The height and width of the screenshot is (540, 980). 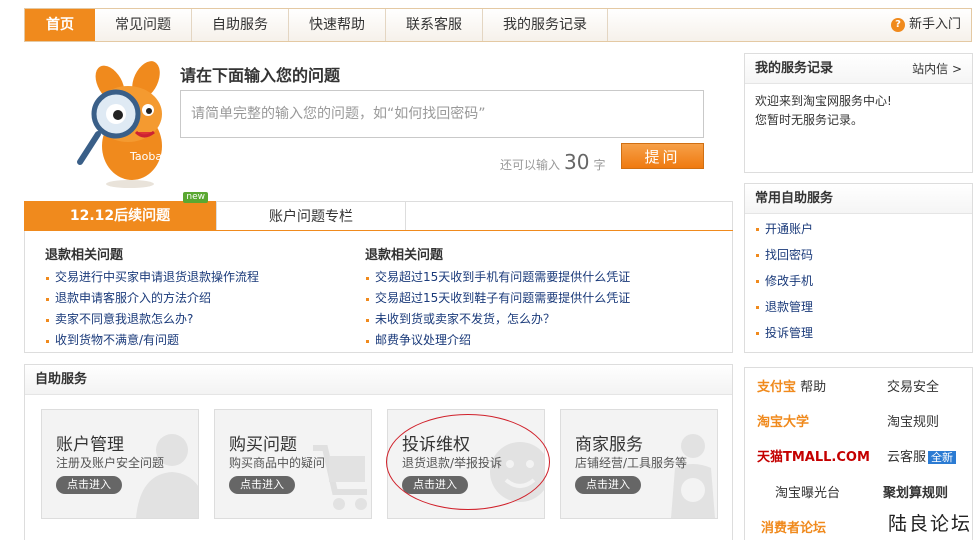 I want to click on card-title: 投诉维权, so click(x=436, y=445).